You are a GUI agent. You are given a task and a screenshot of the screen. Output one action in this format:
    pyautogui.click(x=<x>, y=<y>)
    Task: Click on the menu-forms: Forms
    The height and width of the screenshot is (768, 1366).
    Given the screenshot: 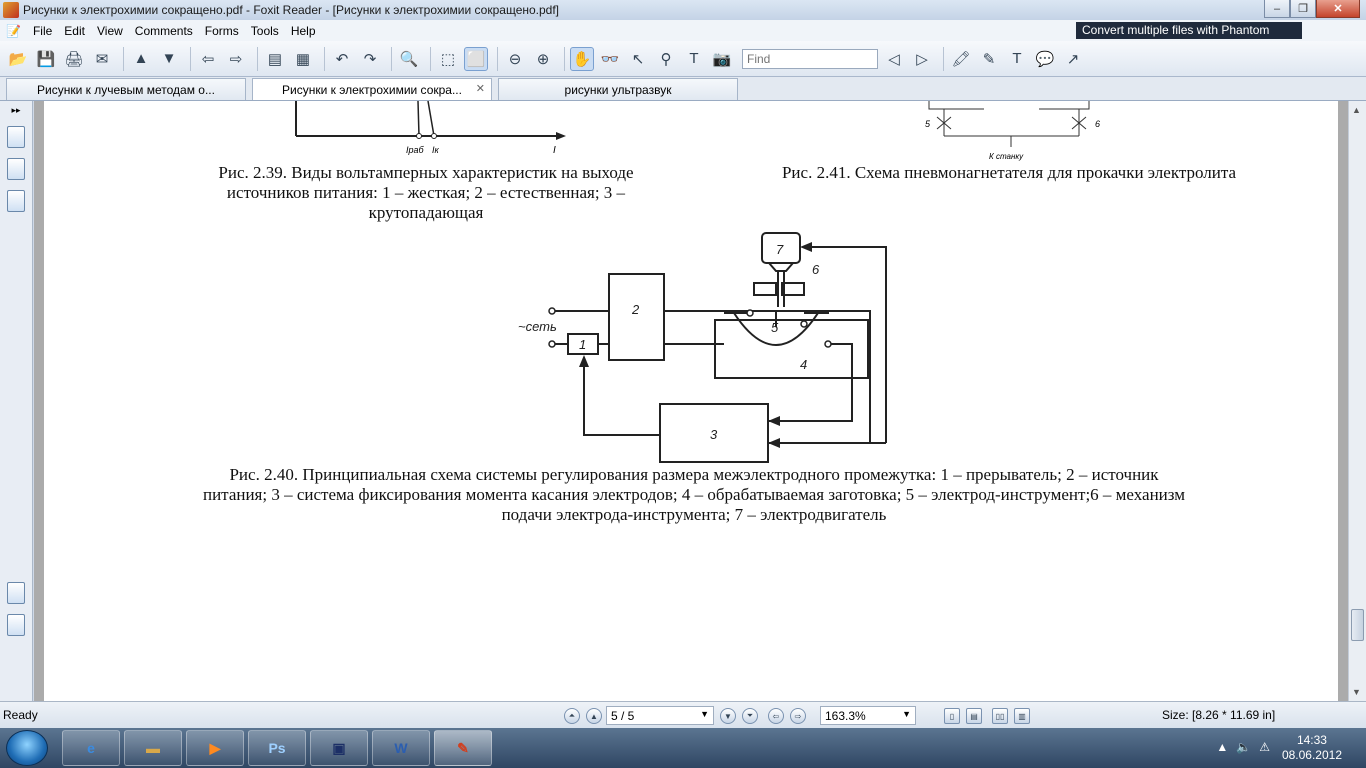 What is the action you would take?
    pyautogui.click(x=222, y=31)
    